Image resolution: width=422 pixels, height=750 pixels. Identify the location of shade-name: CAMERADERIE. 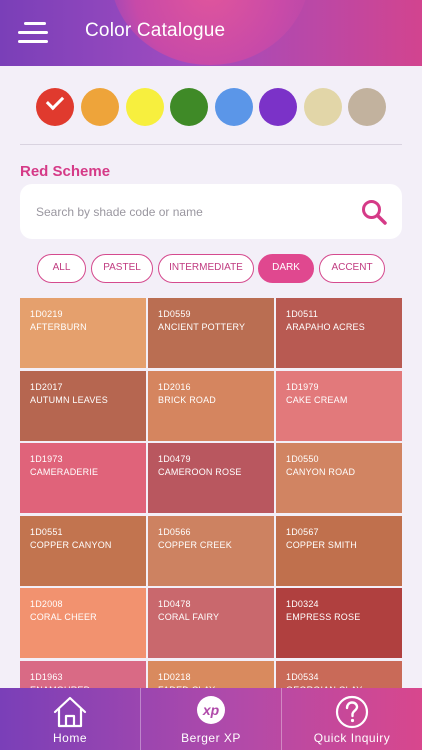
(64, 472).